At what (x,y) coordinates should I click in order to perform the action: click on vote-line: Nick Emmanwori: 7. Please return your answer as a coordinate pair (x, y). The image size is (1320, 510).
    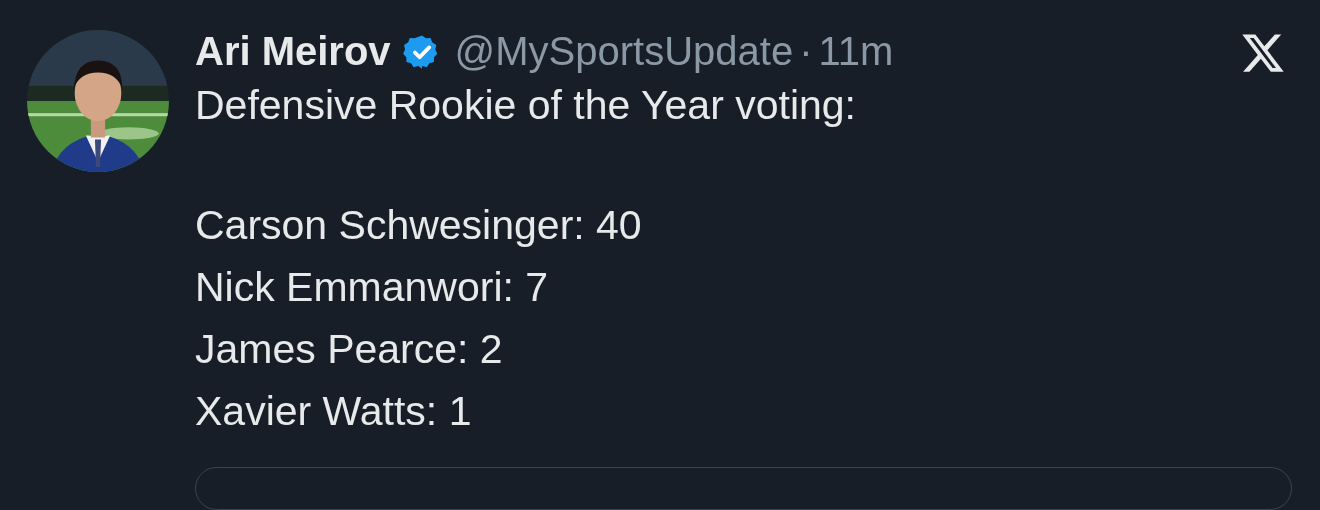
    Looking at the image, I should click on (372, 287).